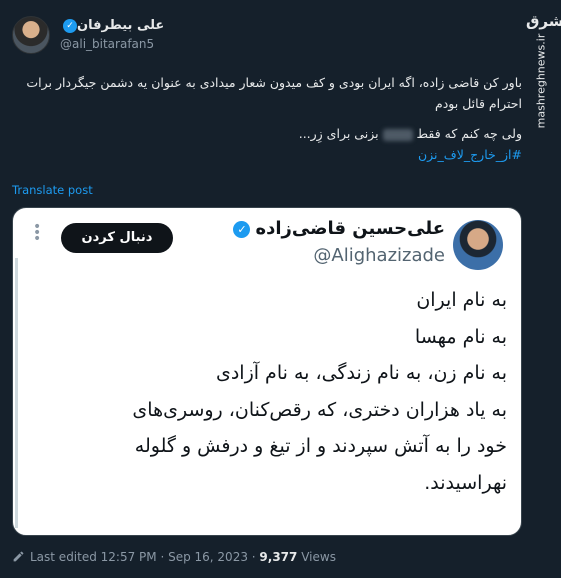 The image size is (561, 578). What do you see at coordinates (18, 556) in the screenshot?
I see `edit-pencil-icon` at bounding box center [18, 556].